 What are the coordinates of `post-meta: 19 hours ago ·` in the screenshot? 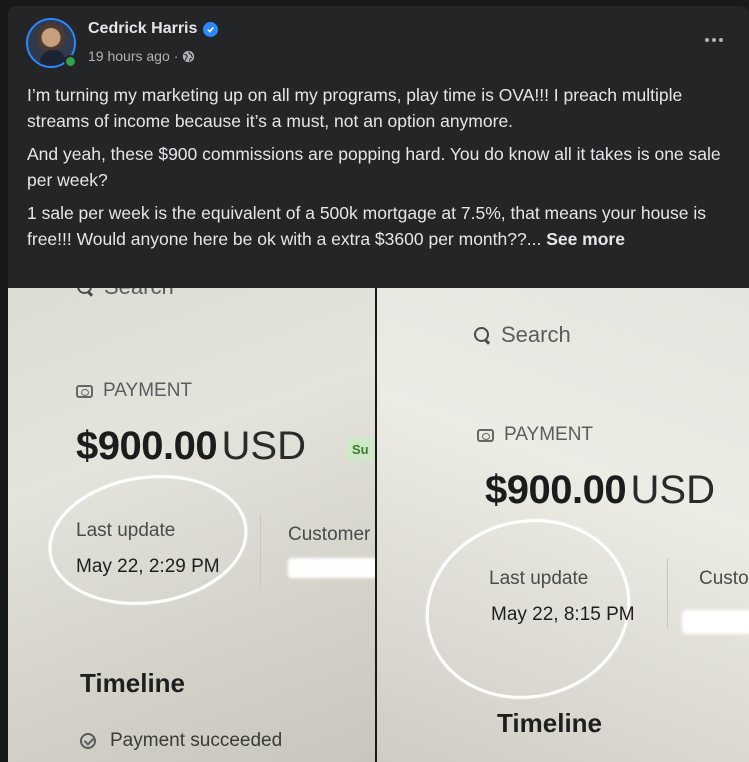 It's located at (141, 56).